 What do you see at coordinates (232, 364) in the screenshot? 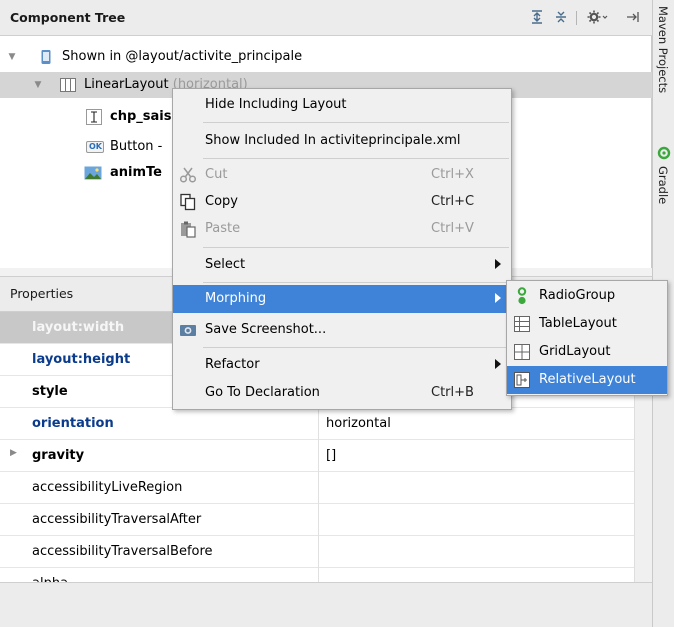
I see `menu-item-label: Refactor` at bounding box center [232, 364].